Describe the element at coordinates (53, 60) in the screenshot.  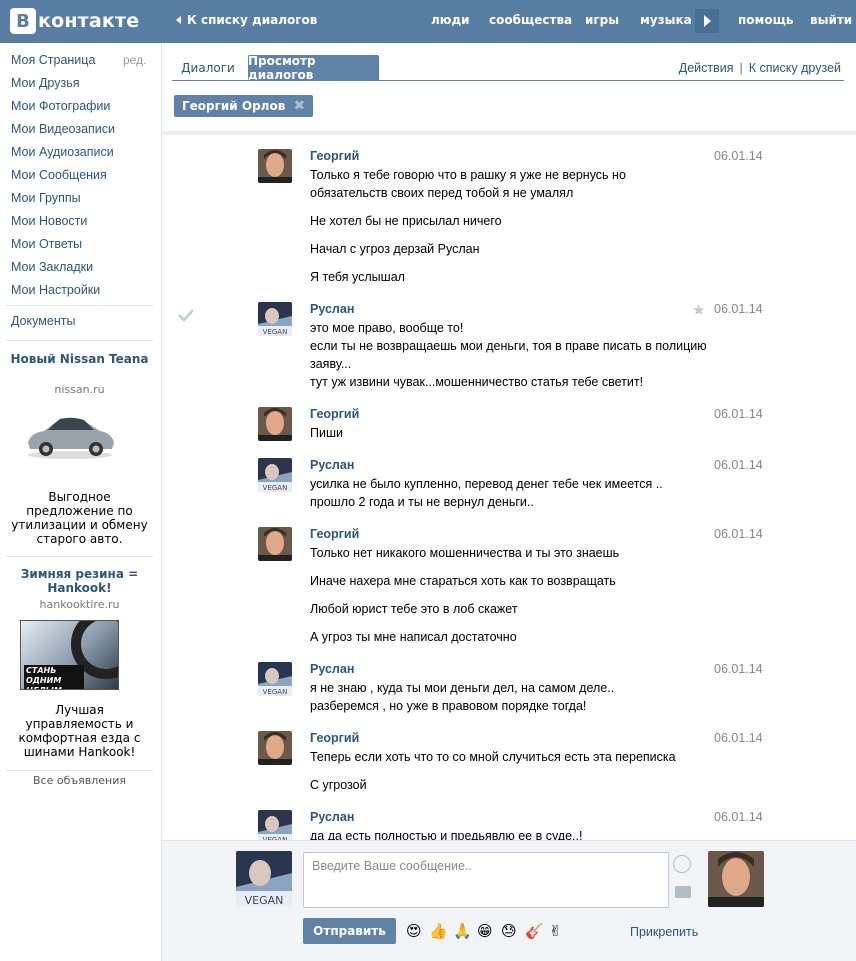
I see `sidebar-item-my-page: Моя Страница` at that location.